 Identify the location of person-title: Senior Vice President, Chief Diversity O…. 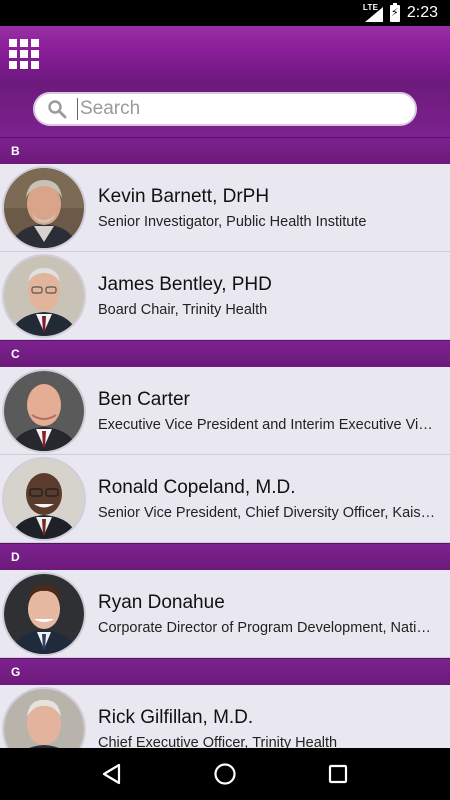
(268, 512).